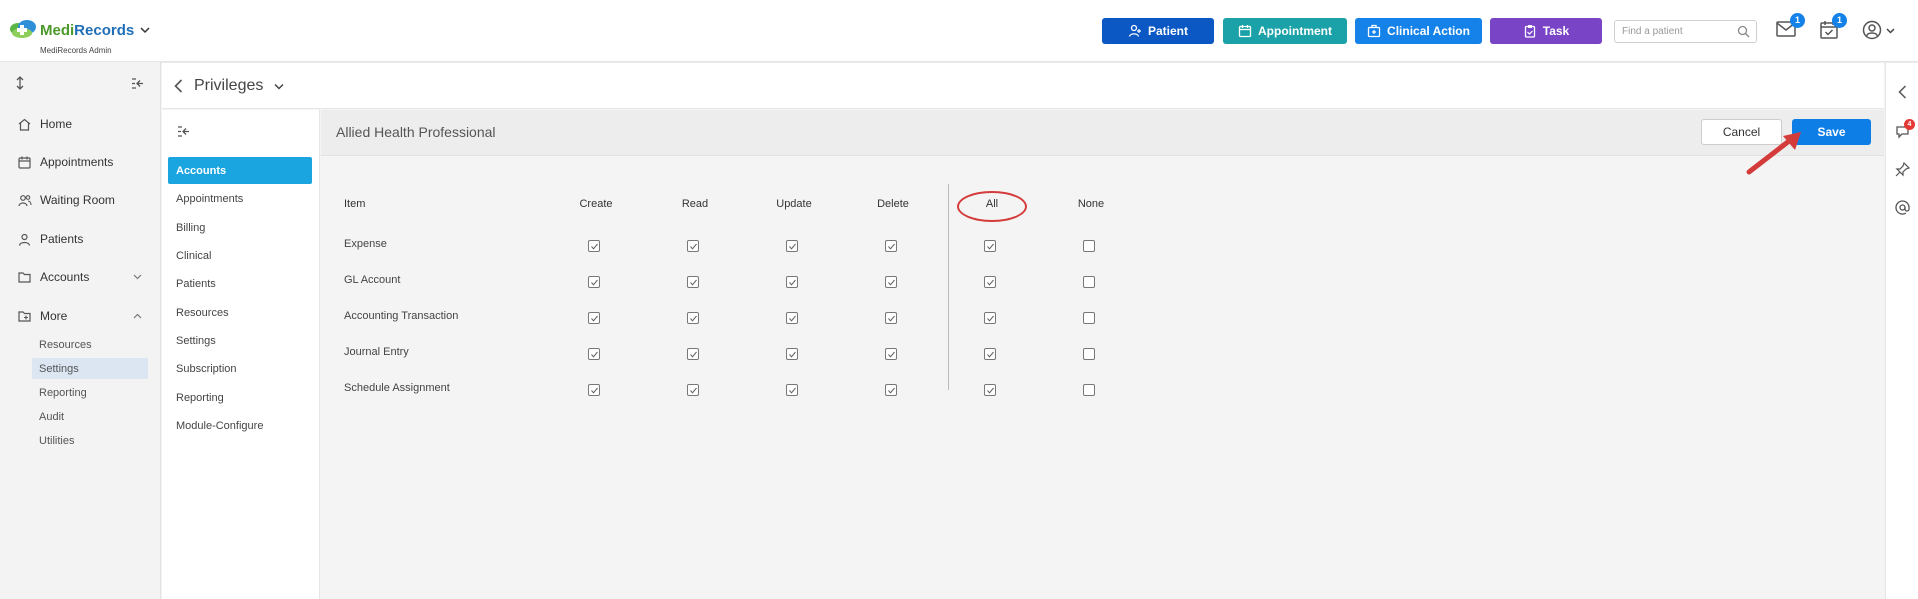 The image size is (1918, 599). What do you see at coordinates (240, 397) in the screenshot?
I see `module-tab-reporting: Reporting` at bounding box center [240, 397].